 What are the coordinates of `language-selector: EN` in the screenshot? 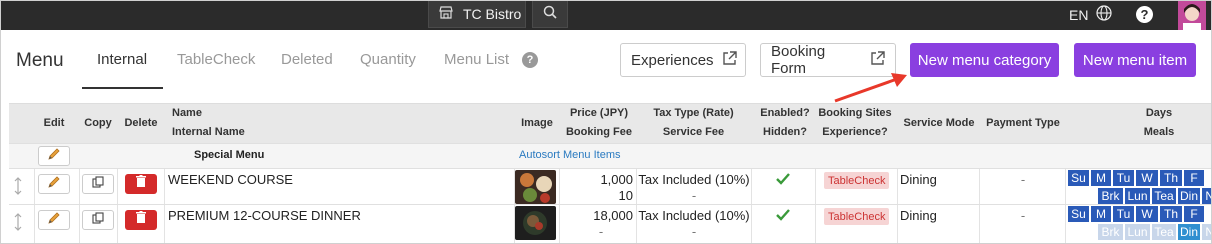 It's located at (1091, 14).